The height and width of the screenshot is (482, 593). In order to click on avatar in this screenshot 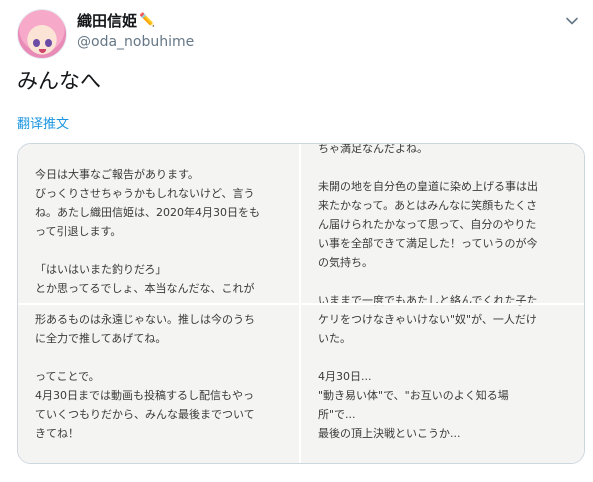, I will do `click(42, 34)`.